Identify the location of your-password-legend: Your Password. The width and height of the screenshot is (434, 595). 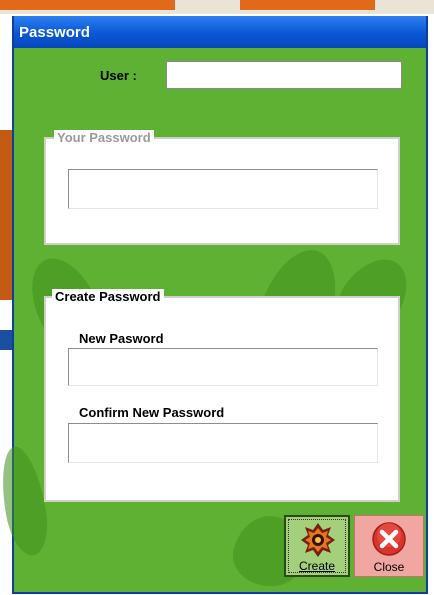
(104, 138).